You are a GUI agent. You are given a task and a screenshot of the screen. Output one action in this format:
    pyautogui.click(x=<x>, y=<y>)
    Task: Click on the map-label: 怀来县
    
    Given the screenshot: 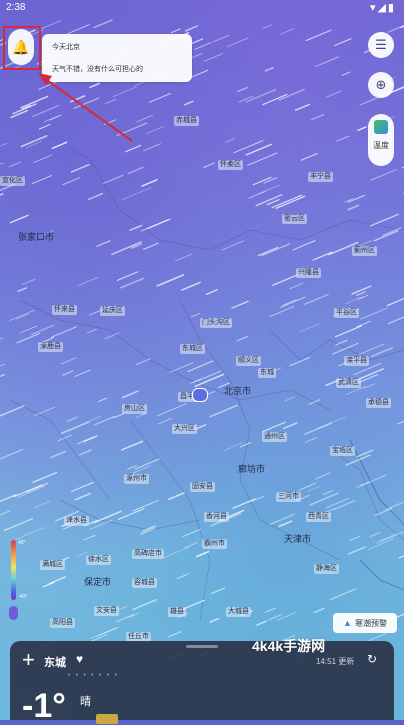 What is the action you would take?
    pyautogui.click(x=64, y=310)
    